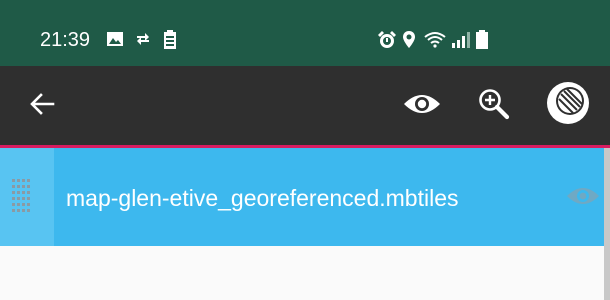  What do you see at coordinates (607, 224) in the screenshot?
I see `scrollbar-edge` at bounding box center [607, 224].